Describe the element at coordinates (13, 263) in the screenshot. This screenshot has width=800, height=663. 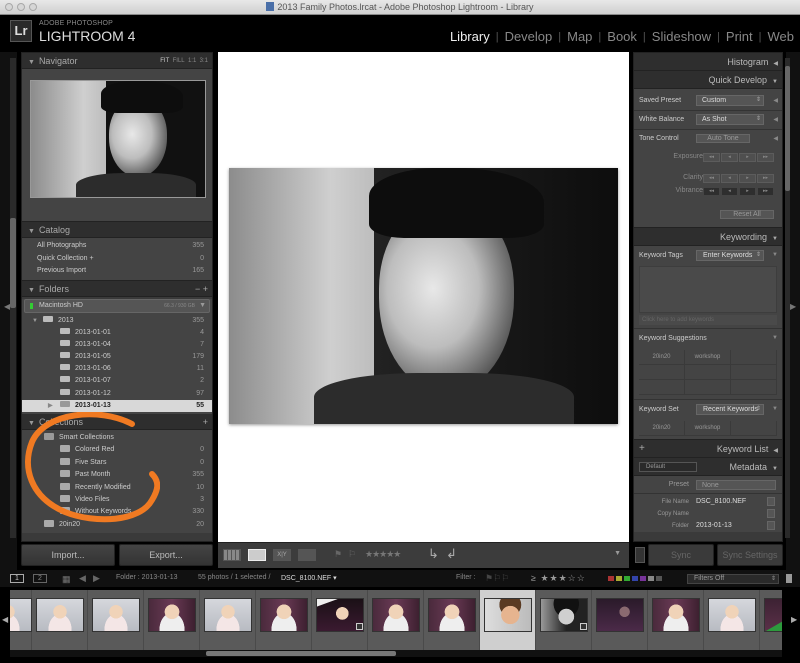
I see `left-scroll-thumb` at that location.